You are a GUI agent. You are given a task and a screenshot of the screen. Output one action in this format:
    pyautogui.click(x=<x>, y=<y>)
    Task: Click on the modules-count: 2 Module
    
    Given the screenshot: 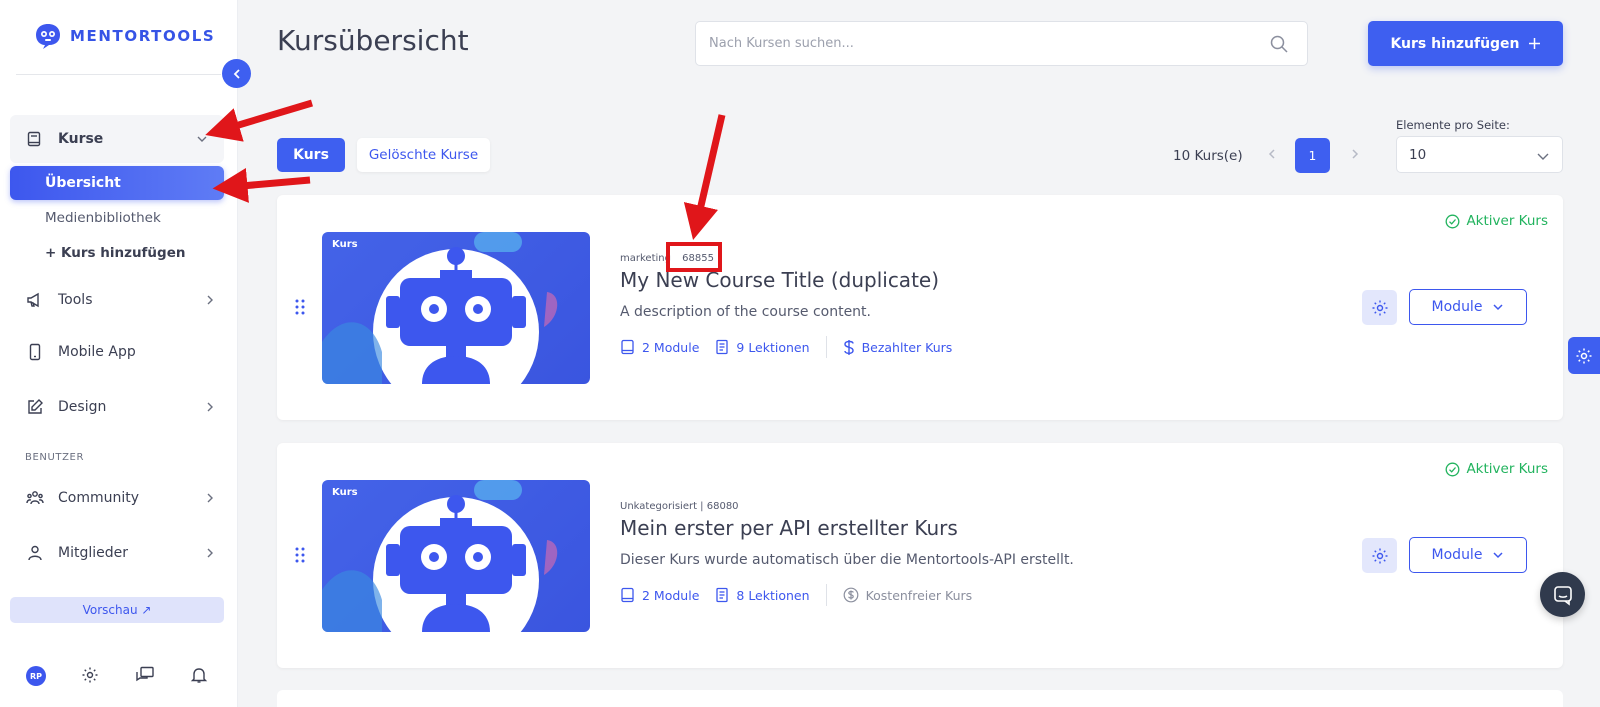 What is the action you would take?
    pyautogui.click(x=671, y=347)
    